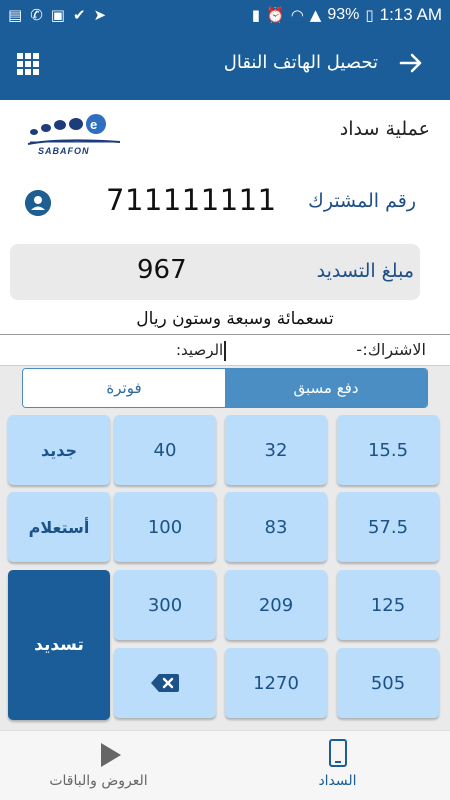 This screenshot has height=800, width=450. What do you see at coordinates (359, 349) in the screenshot?
I see `subscription-value: -` at bounding box center [359, 349].